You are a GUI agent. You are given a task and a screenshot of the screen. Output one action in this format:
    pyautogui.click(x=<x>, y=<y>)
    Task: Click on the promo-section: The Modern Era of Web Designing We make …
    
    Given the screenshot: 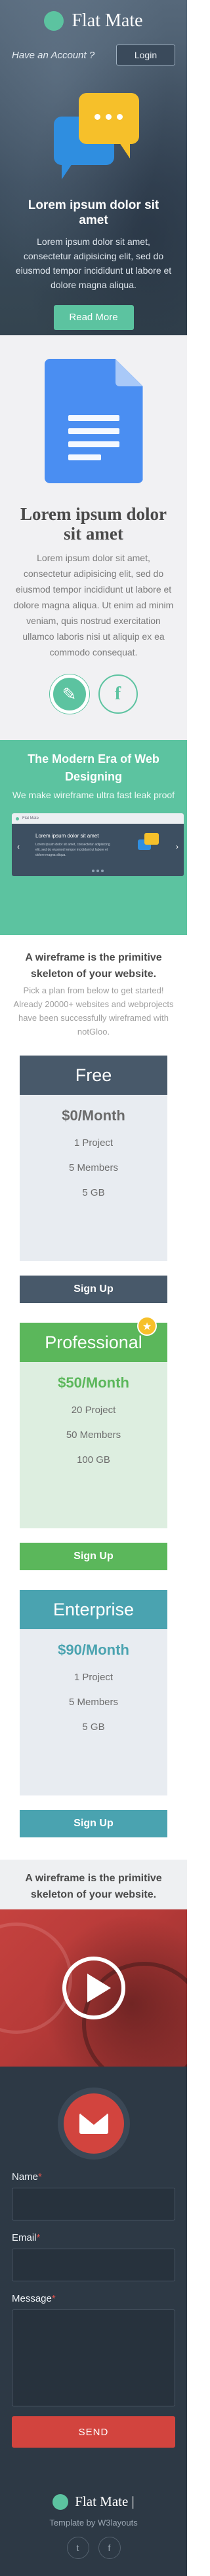 What is the action you would take?
    pyautogui.click(x=93, y=837)
    